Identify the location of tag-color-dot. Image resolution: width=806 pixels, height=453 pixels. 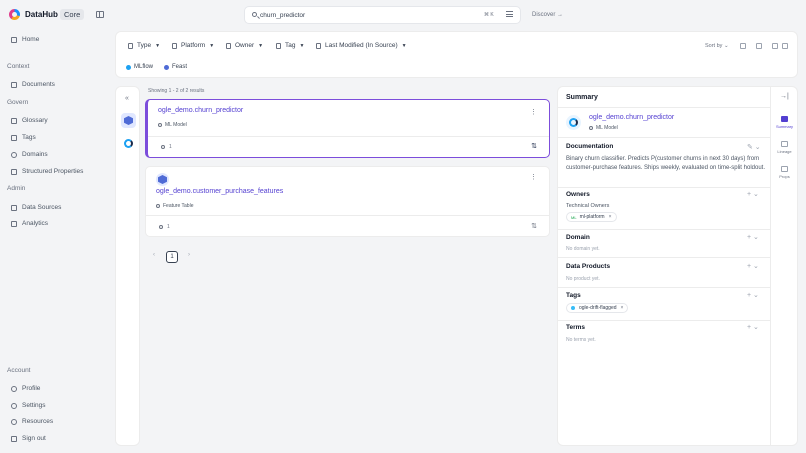
(573, 308).